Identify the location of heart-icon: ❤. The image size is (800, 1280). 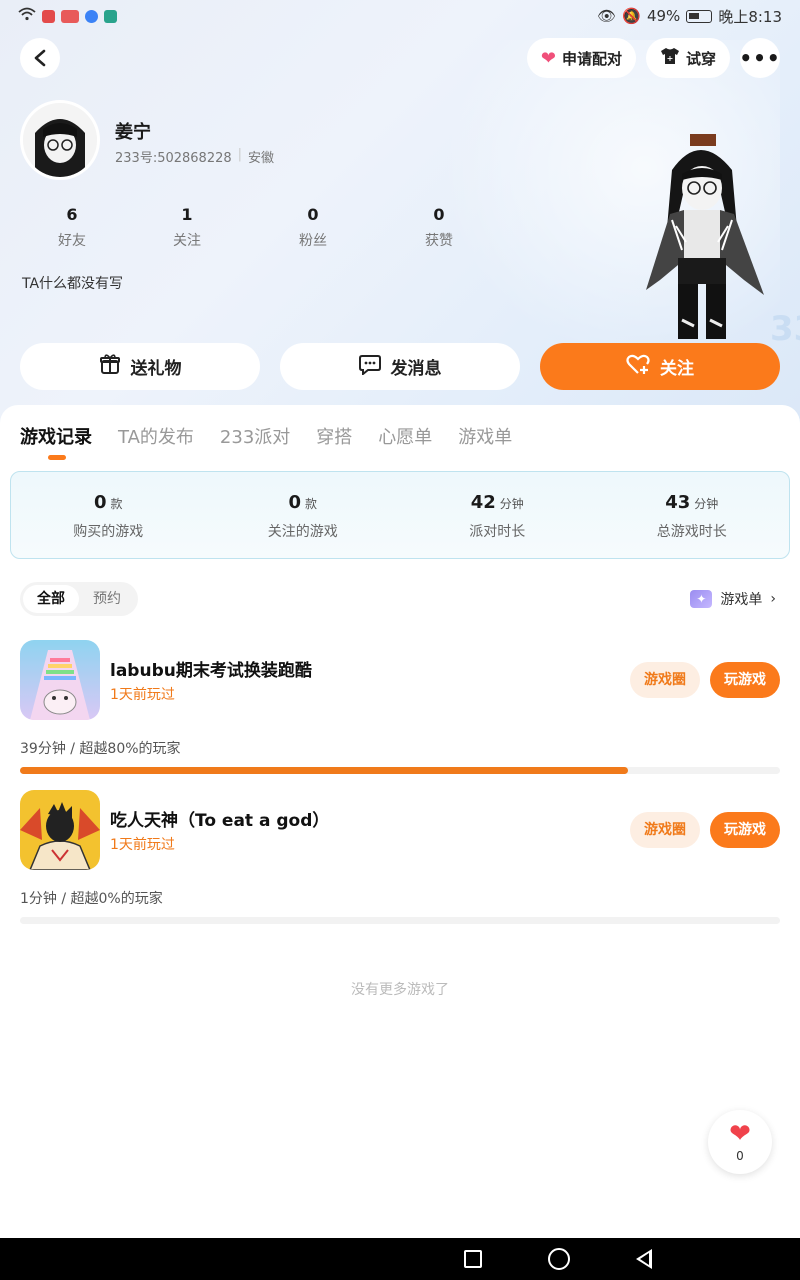
(740, 1134).